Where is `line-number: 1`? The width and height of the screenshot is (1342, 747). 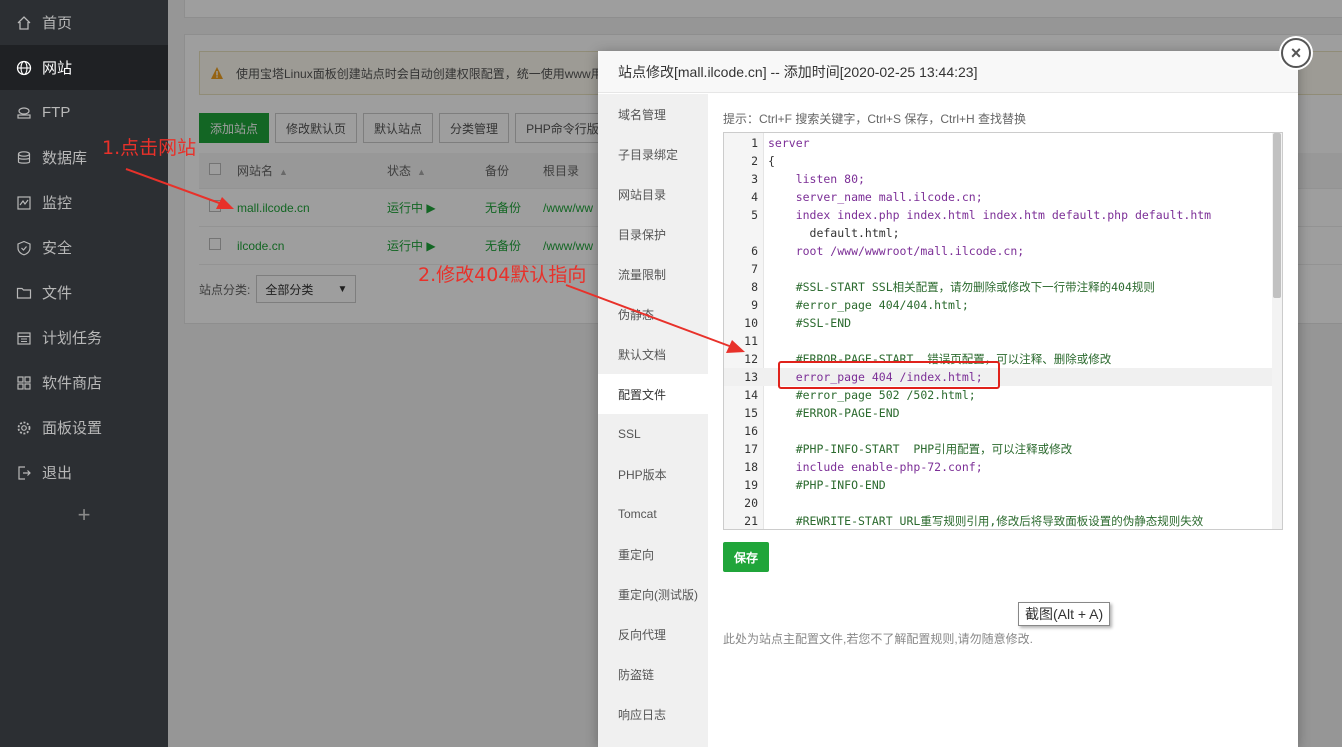 line-number: 1 is located at coordinates (754, 143).